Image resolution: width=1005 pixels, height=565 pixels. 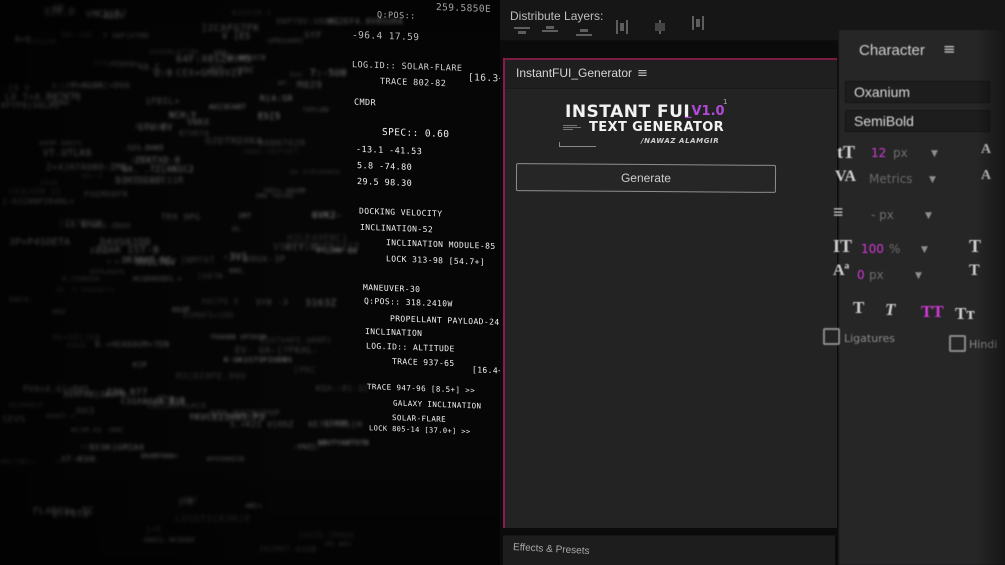 What do you see at coordinates (56, 389) in the screenshot?
I see `blurred-text-fragment: PV0+X.G]+RHS` at bounding box center [56, 389].